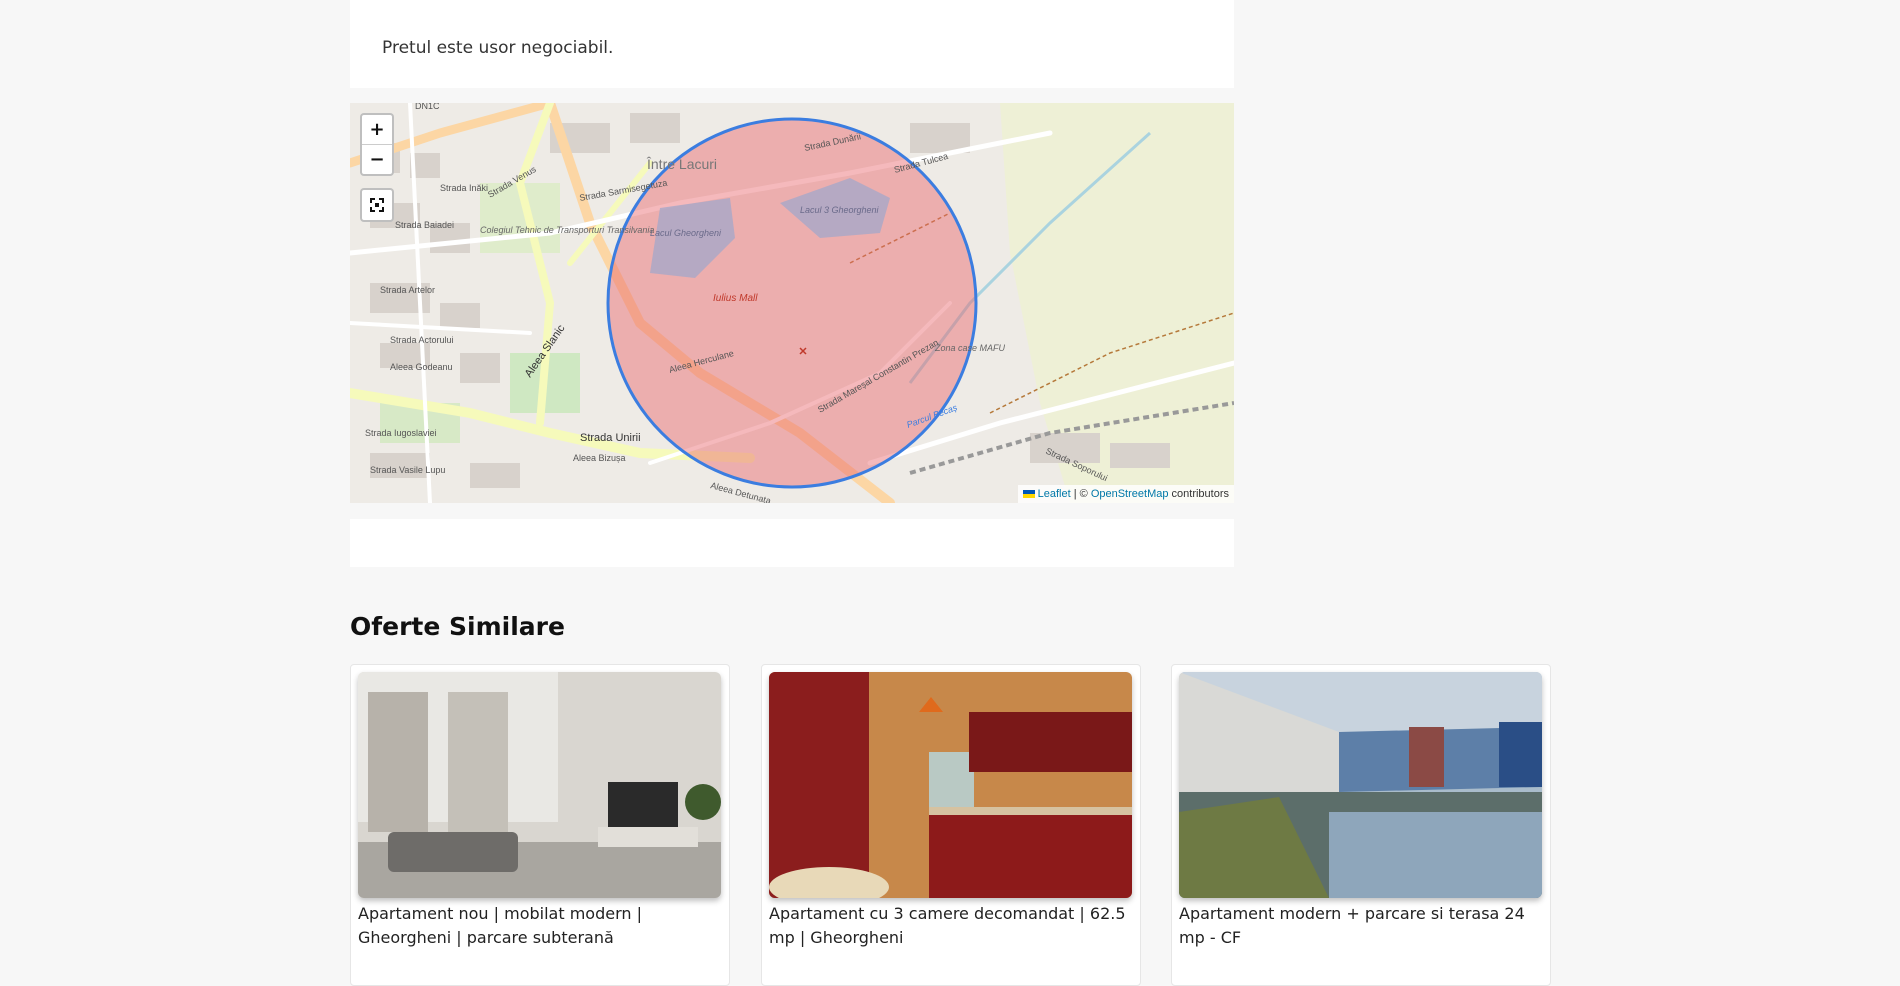  Describe the element at coordinates (1198, 494) in the screenshot. I see `attribution-suffix: contributors` at that location.